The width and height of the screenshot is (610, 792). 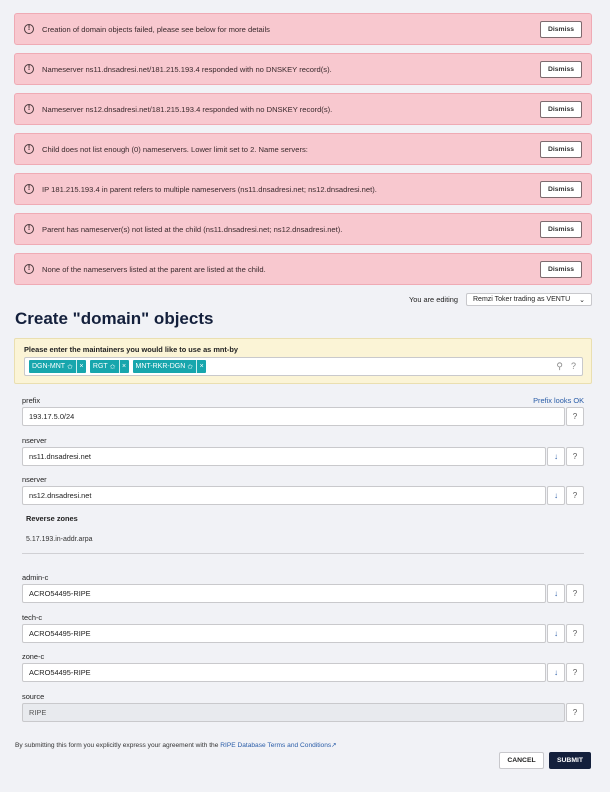 What do you see at coordinates (100, 366) in the screenshot?
I see `maintainer-tag-label: RGT` at bounding box center [100, 366].